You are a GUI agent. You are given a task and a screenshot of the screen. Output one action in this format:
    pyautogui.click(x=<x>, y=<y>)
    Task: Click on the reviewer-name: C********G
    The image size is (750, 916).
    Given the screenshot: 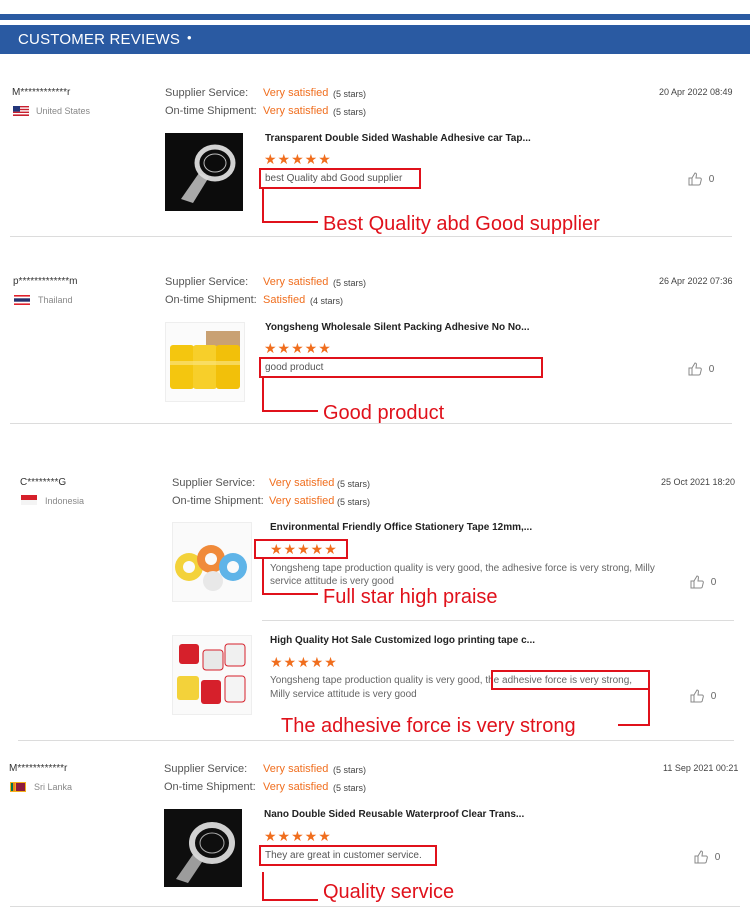 What is the action you would take?
    pyautogui.click(x=43, y=482)
    